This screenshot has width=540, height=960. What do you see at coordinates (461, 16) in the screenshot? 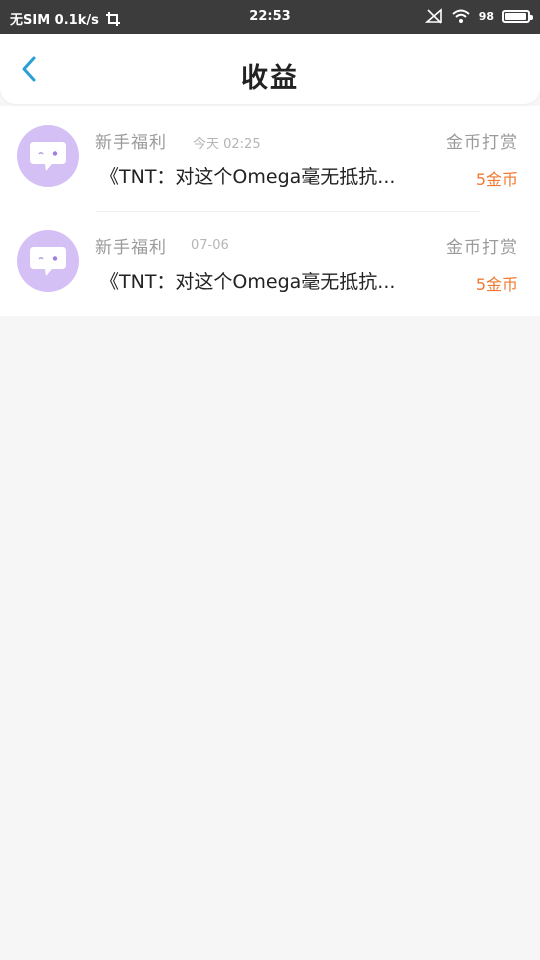
I see `wifi-icon` at bounding box center [461, 16].